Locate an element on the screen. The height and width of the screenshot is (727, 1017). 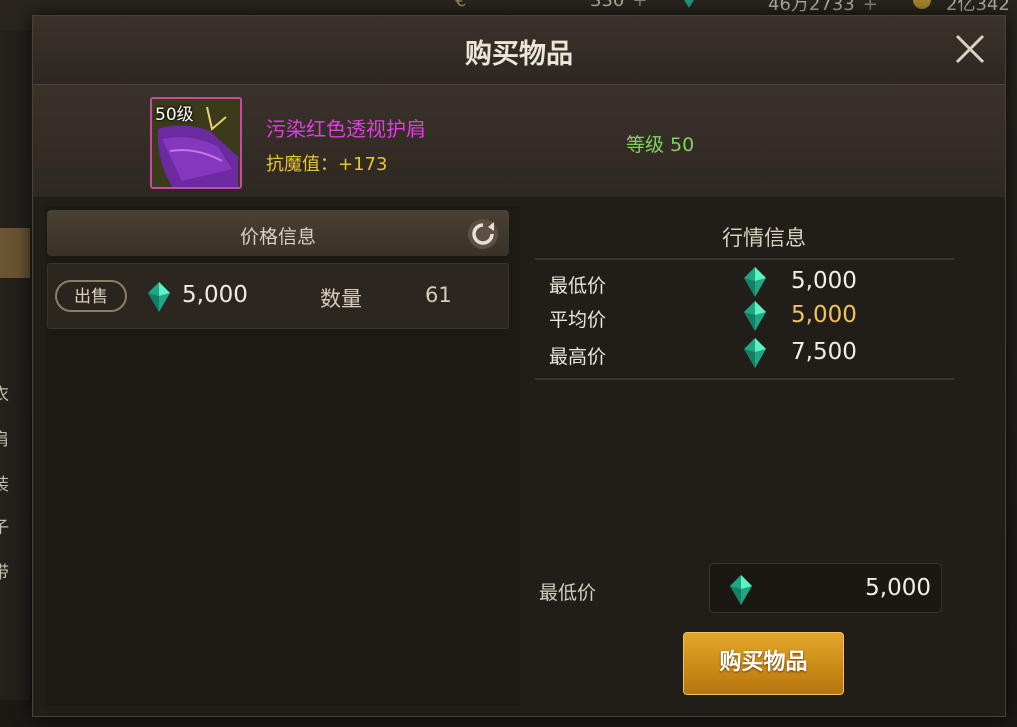
avg-price-value: 5,000 is located at coordinates (824, 315).